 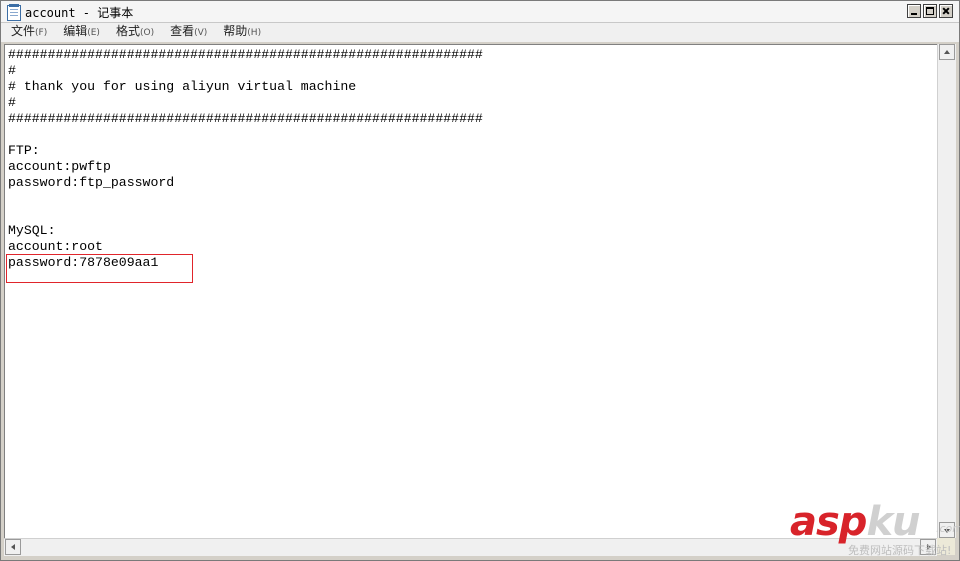 What do you see at coordinates (201, 33) in the screenshot?
I see `menu-view-accel: (V)` at bounding box center [201, 33].